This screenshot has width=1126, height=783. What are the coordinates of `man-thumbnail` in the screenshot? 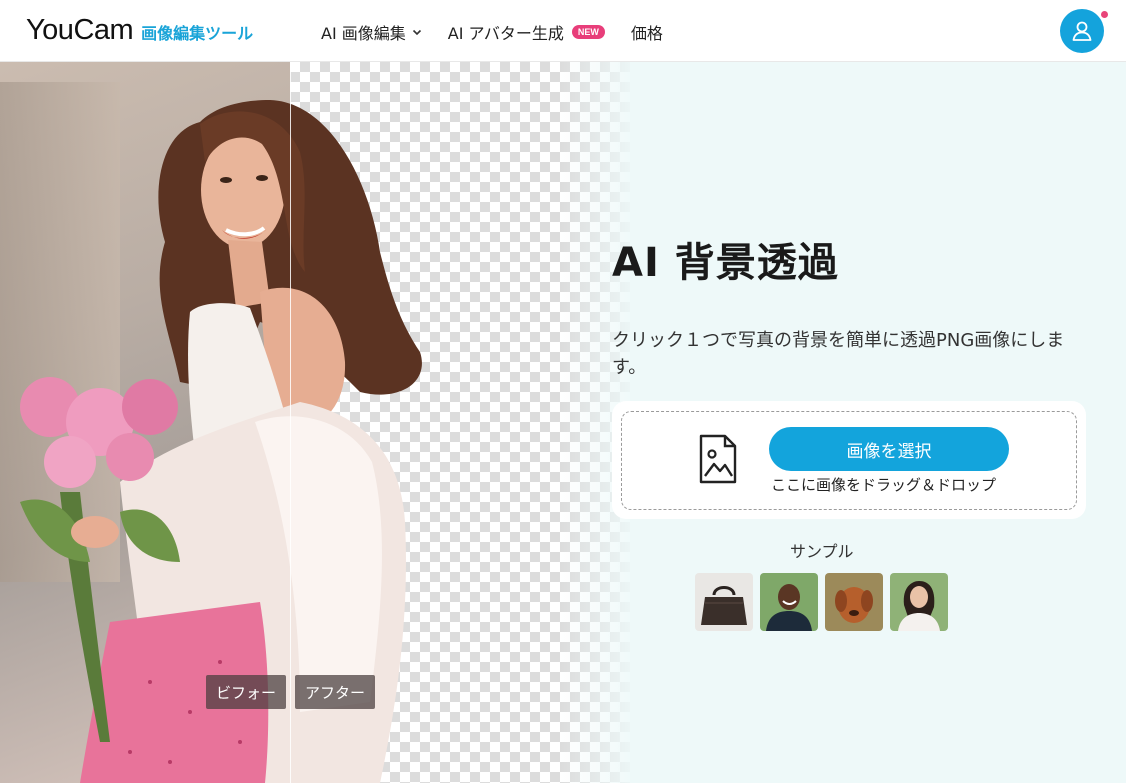 It's located at (789, 602).